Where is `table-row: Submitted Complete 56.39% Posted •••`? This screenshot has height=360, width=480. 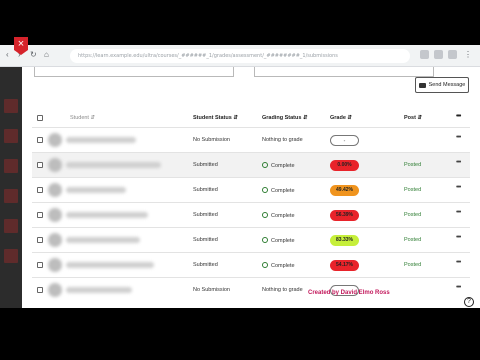 table-row: Submitted Complete 56.39% Posted ••• is located at coordinates (251, 214).